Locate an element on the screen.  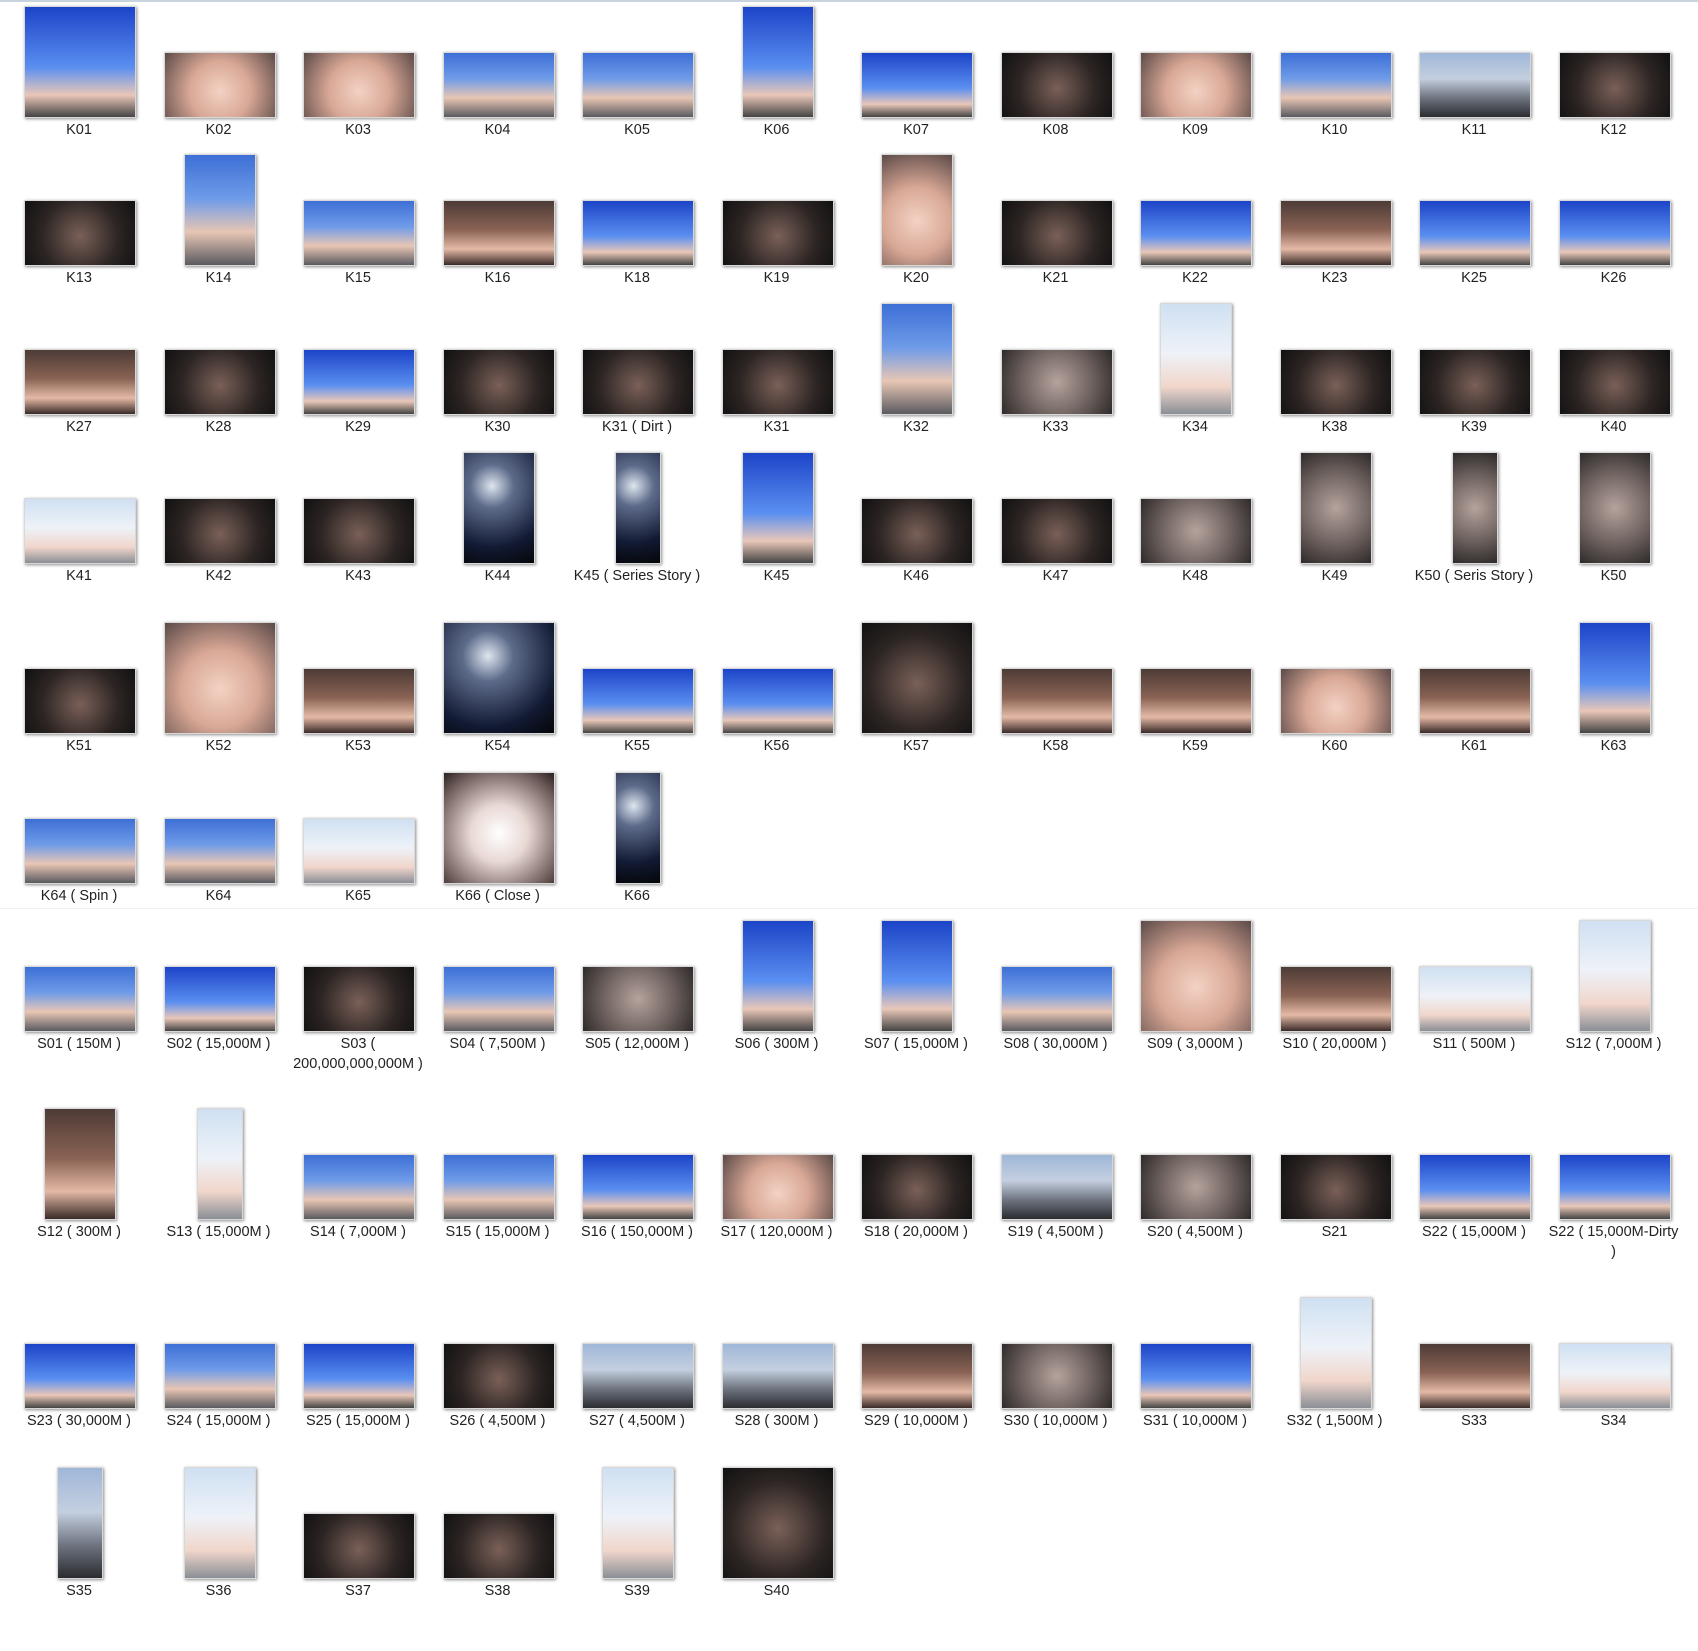
file-name-label: S32 ( 1,500M ) is located at coordinates (1335, 1421).